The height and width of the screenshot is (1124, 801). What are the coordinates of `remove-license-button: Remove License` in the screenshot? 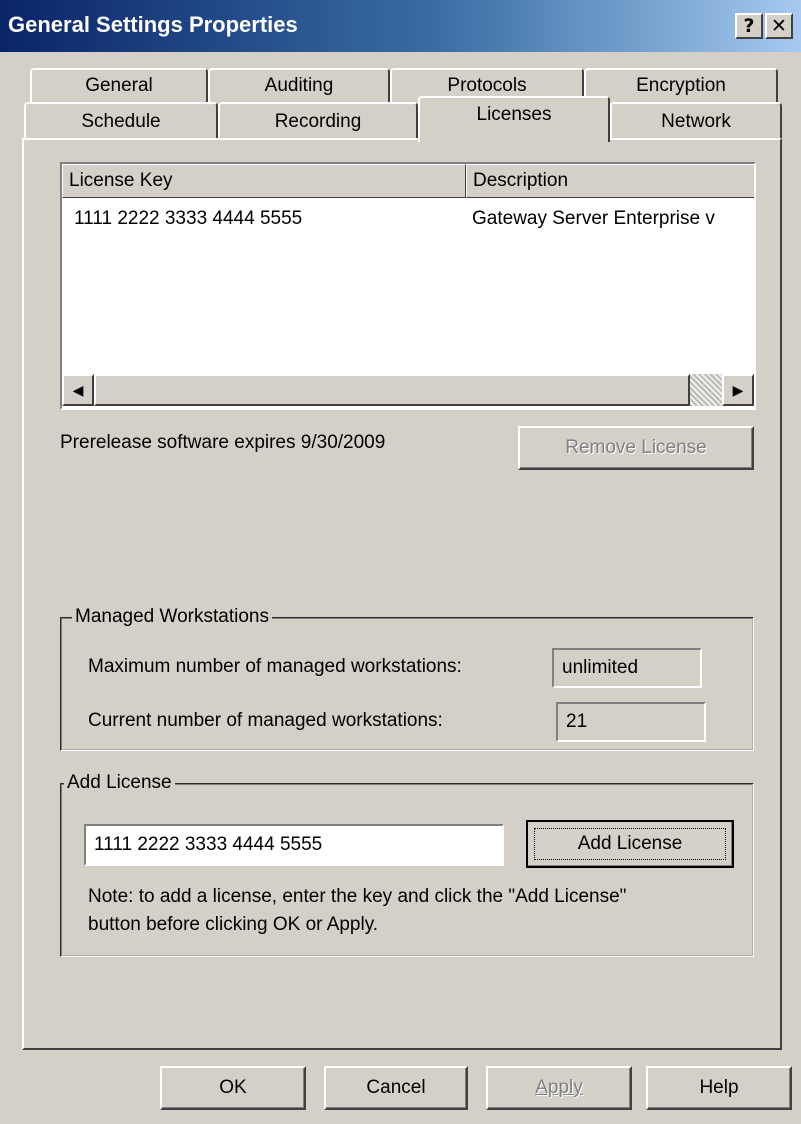 It's located at (636, 448).